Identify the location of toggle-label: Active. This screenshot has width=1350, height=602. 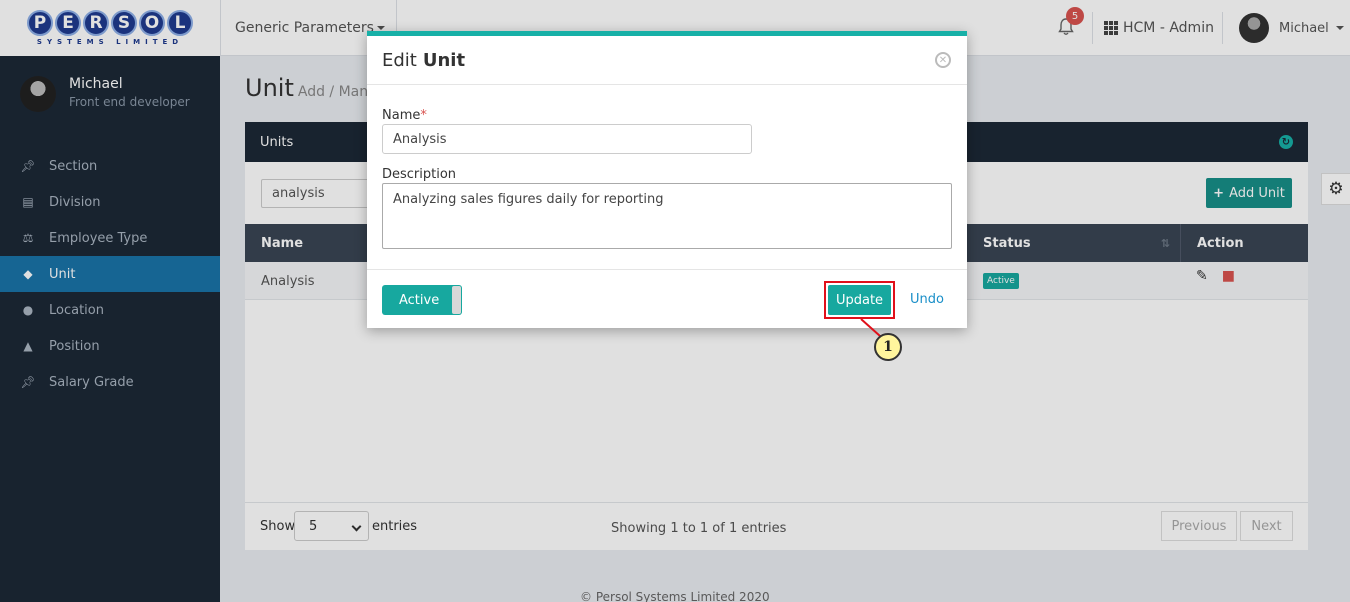
(419, 300).